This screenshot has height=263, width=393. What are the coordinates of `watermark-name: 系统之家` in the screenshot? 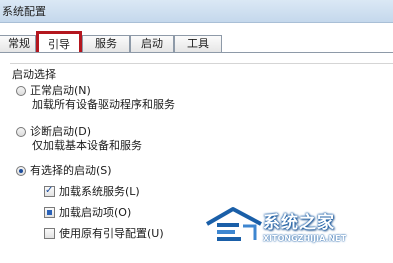 It's located at (299, 223).